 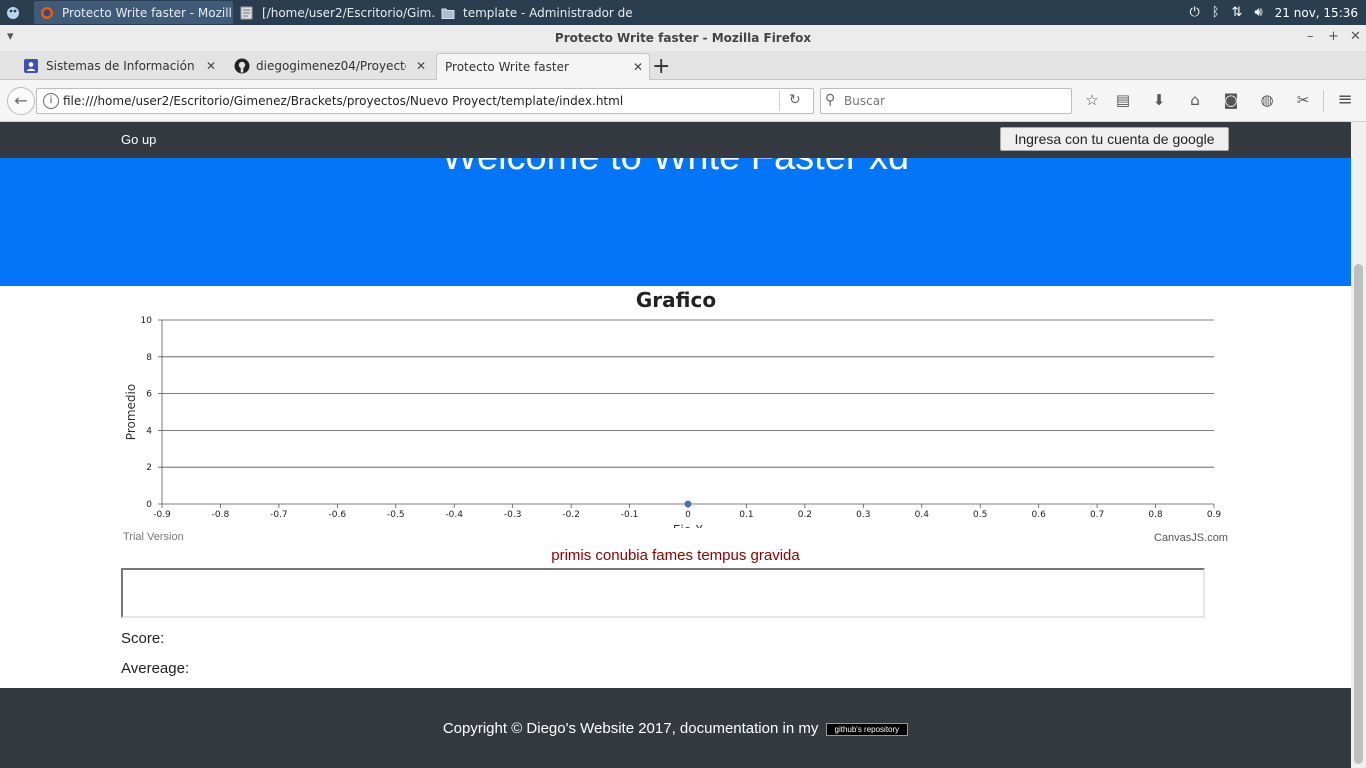 I want to click on x-tick-label: 0.5, so click(x=980, y=515).